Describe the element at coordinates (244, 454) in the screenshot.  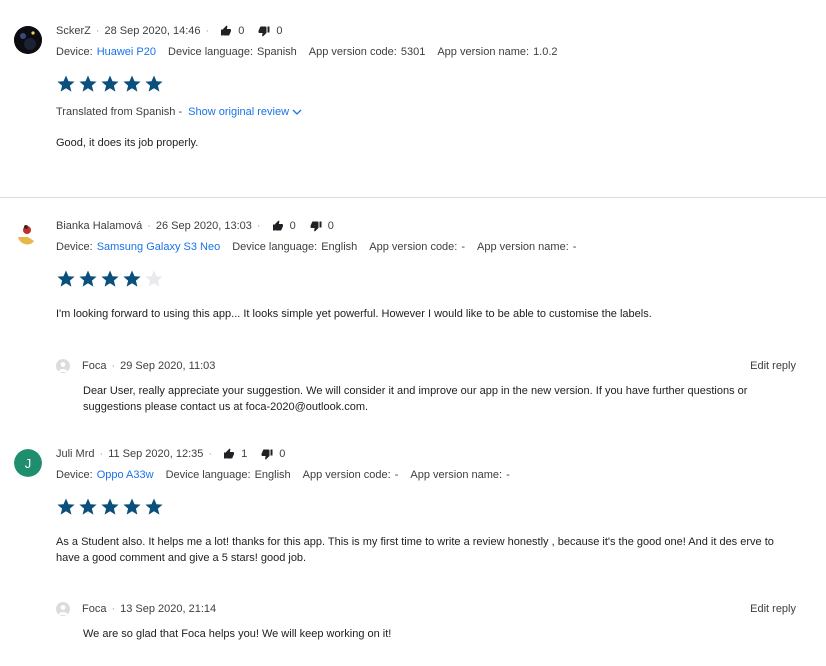
I see `like-count: 1` at that location.